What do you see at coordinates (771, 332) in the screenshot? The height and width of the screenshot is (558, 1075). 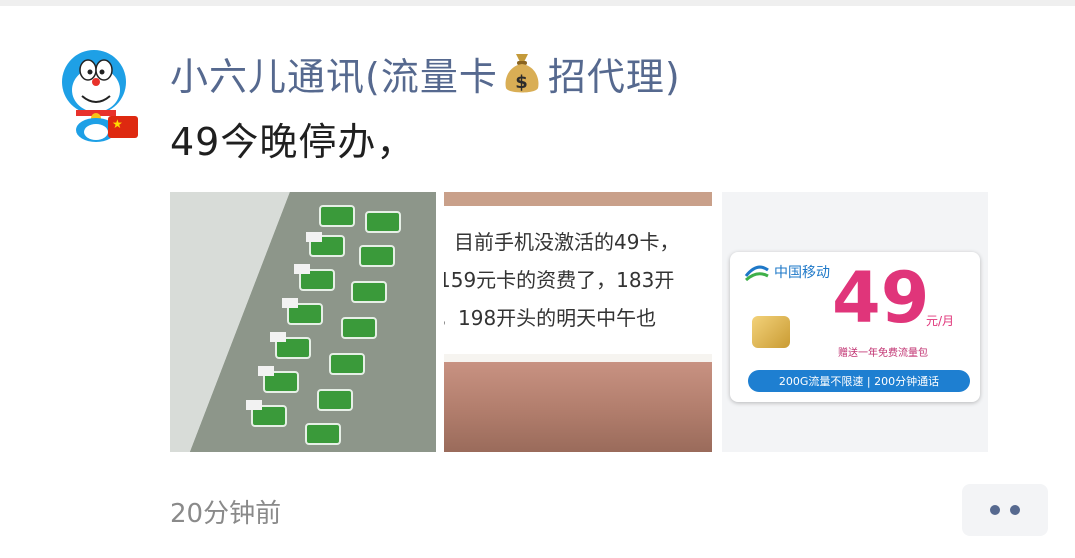 I see `sim-chip-icon` at bounding box center [771, 332].